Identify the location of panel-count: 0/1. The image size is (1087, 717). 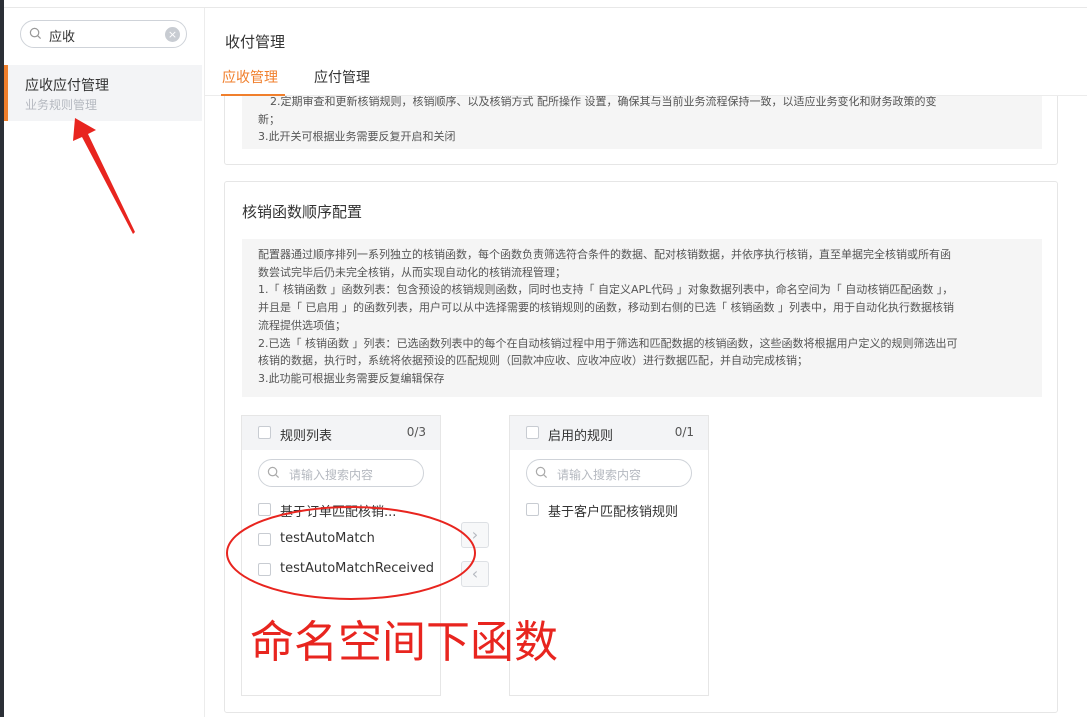
(684, 432).